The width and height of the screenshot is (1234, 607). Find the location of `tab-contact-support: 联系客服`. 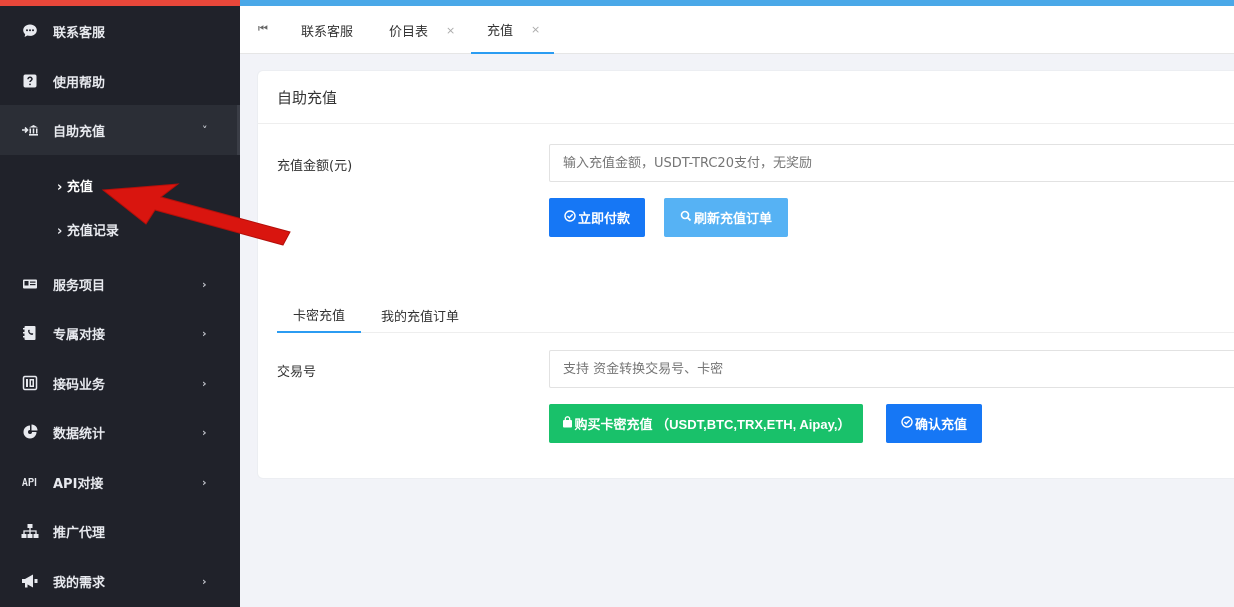

tab-contact-support: 联系客服 is located at coordinates (327, 30).